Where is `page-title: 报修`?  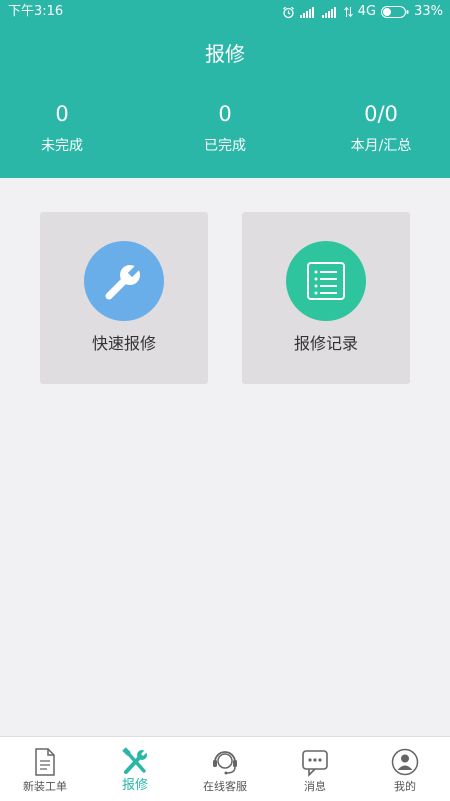
page-title: 报修 is located at coordinates (225, 54).